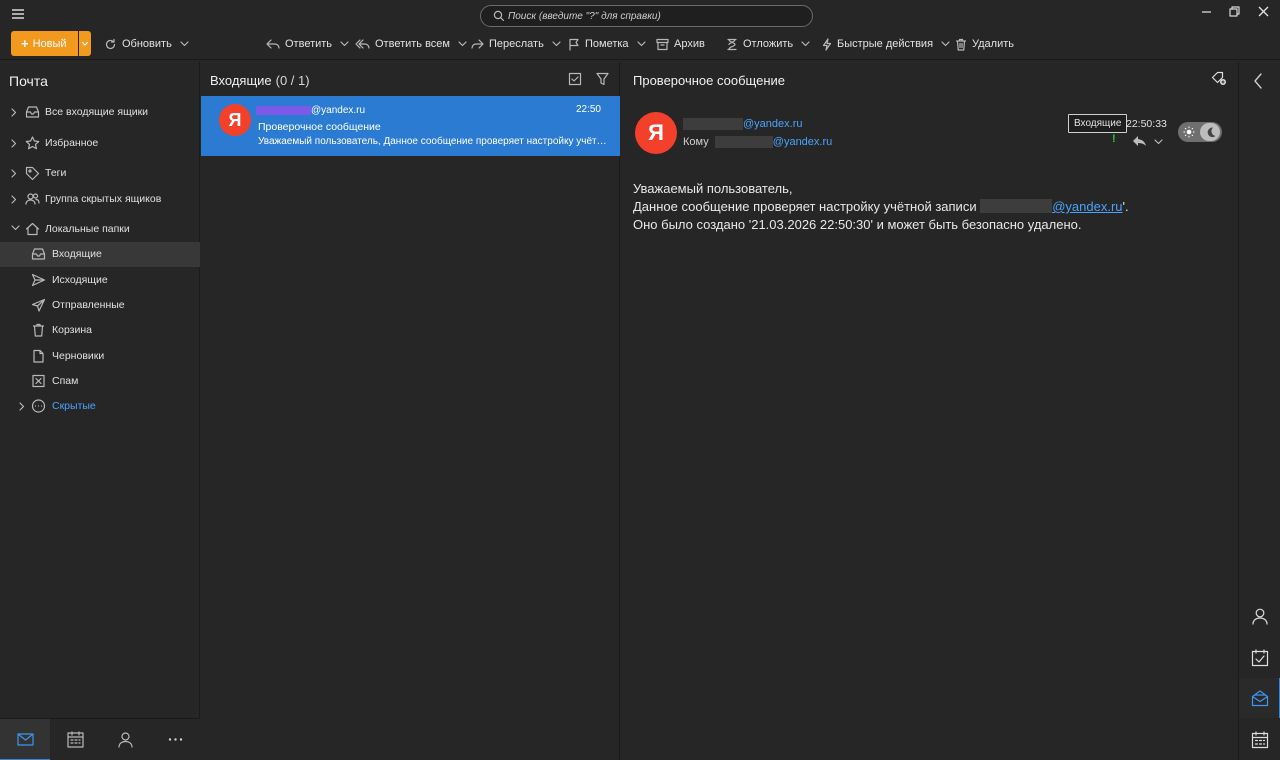 This screenshot has height=760, width=1280. Describe the element at coordinates (38, 356) in the screenshot. I see `draft-icon` at that location.